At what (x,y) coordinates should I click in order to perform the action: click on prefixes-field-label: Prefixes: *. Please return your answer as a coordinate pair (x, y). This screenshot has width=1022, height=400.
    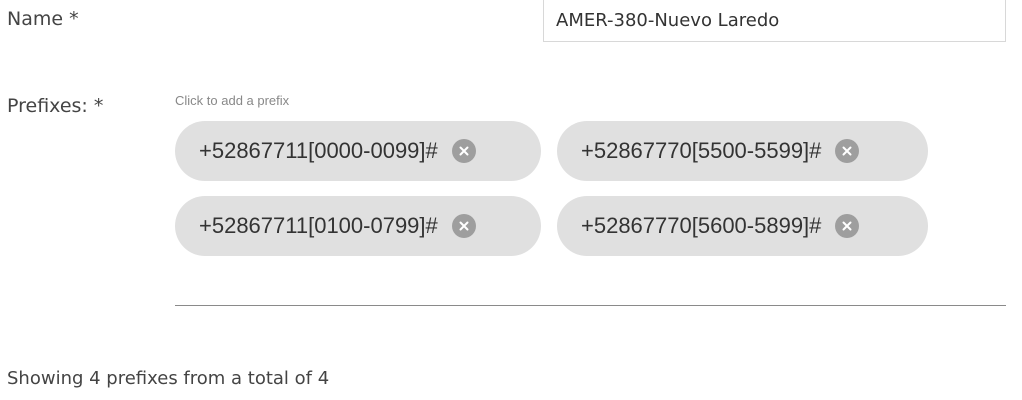
    Looking at the image, I should click on (55, 106).